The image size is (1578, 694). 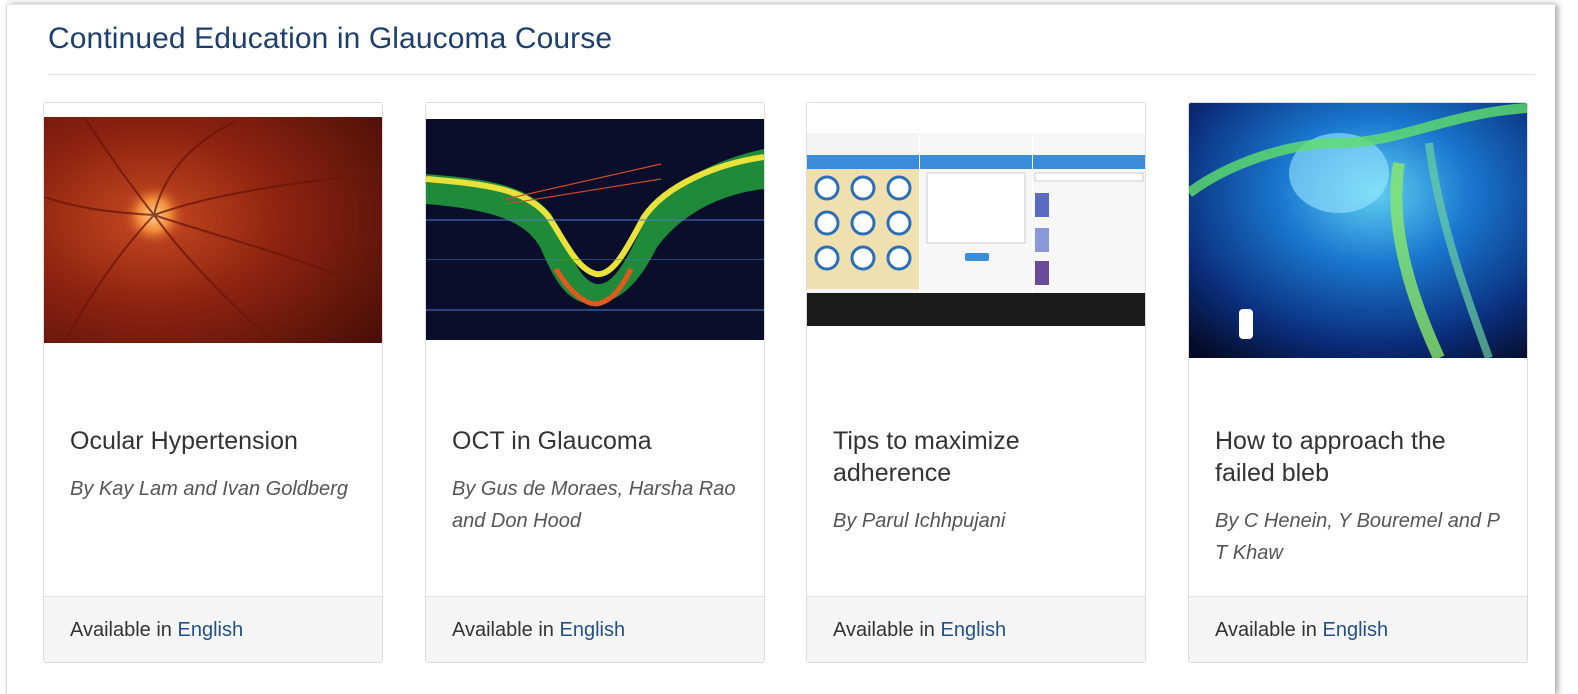 I want to click on card-title: How to approach the failed bleb, so click(x=1360, y=457).